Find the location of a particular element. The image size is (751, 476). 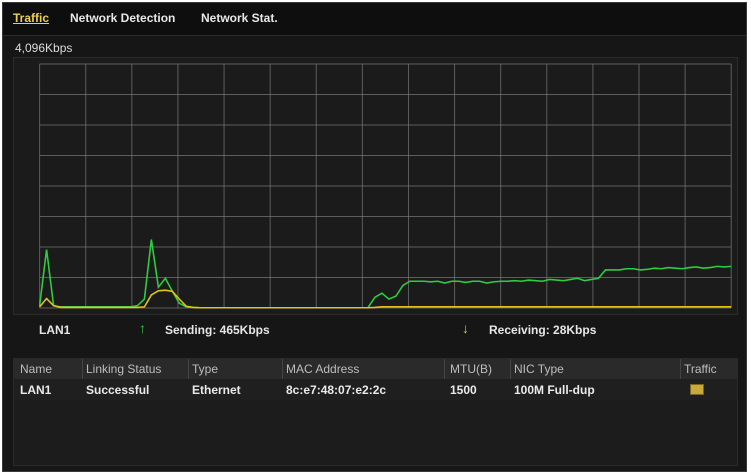

cell-nic-type: 100M Full-dup is located at coordinates (554, 390).